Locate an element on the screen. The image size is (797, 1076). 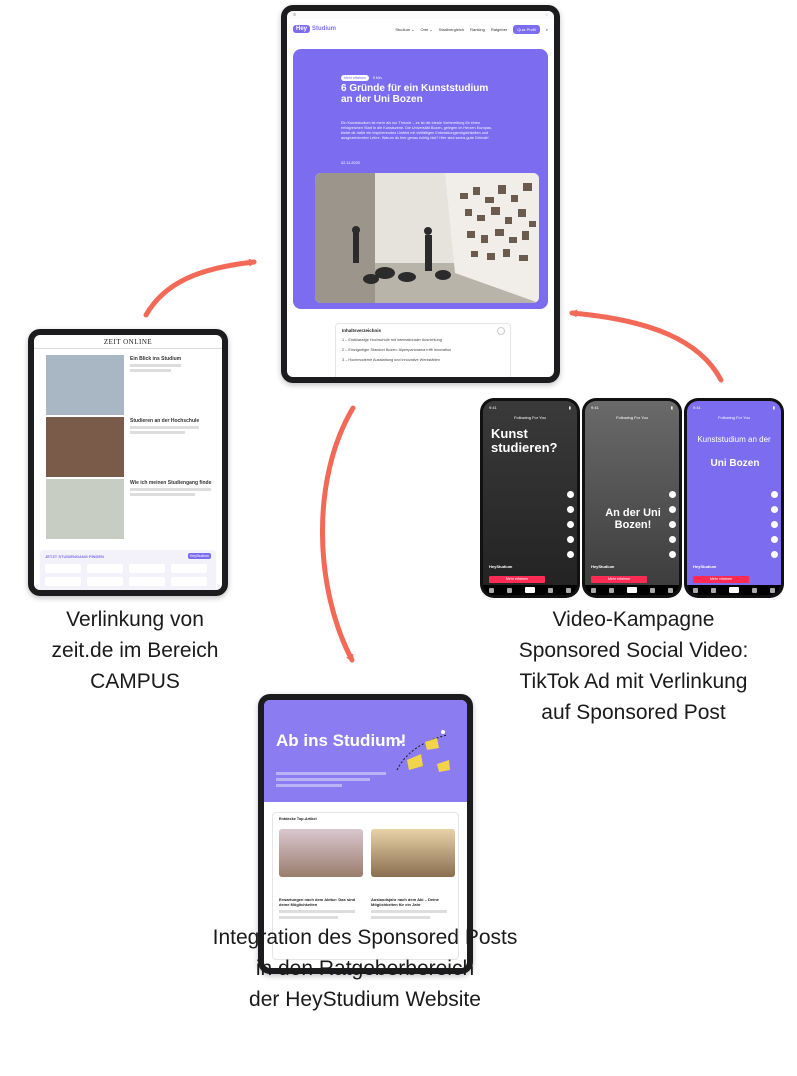
nav-item-ratgeber: Ratgeber is located at coordinates (499, 29).